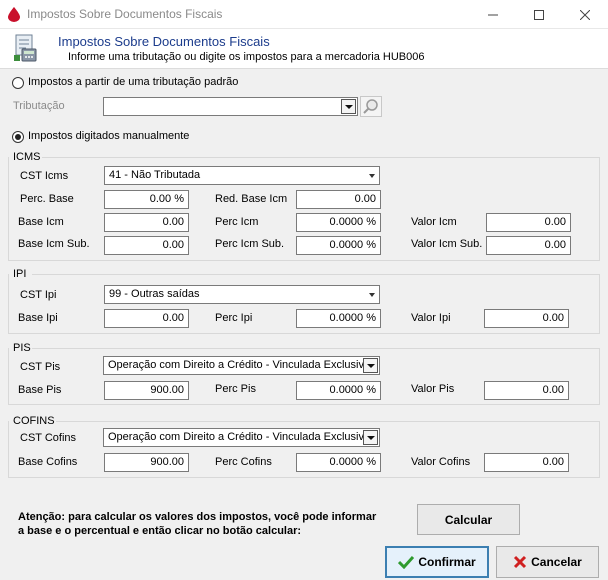  I want to click on cst-pis-label: CST Pis, so click(40, 367).